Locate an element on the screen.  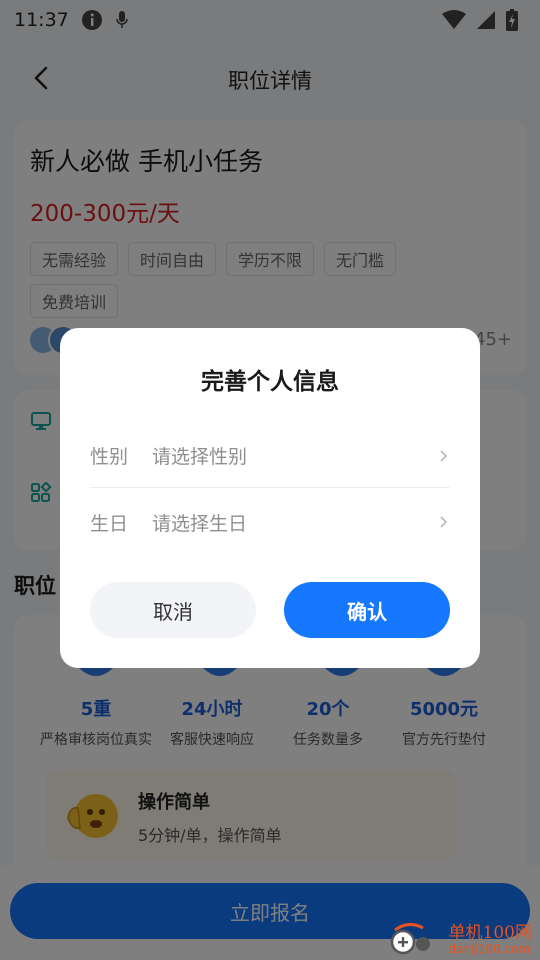
gender-field: 性别 请选择性别 is located at coordinates (270, 456).